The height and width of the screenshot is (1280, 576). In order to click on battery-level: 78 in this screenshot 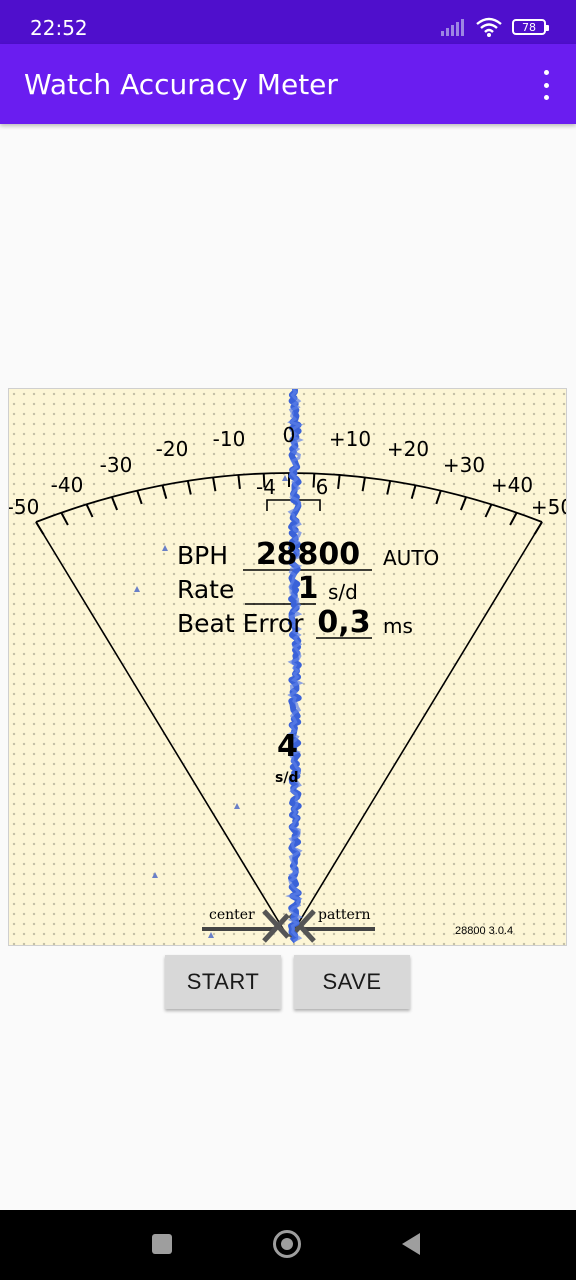, I will do `click(529, 27)`.